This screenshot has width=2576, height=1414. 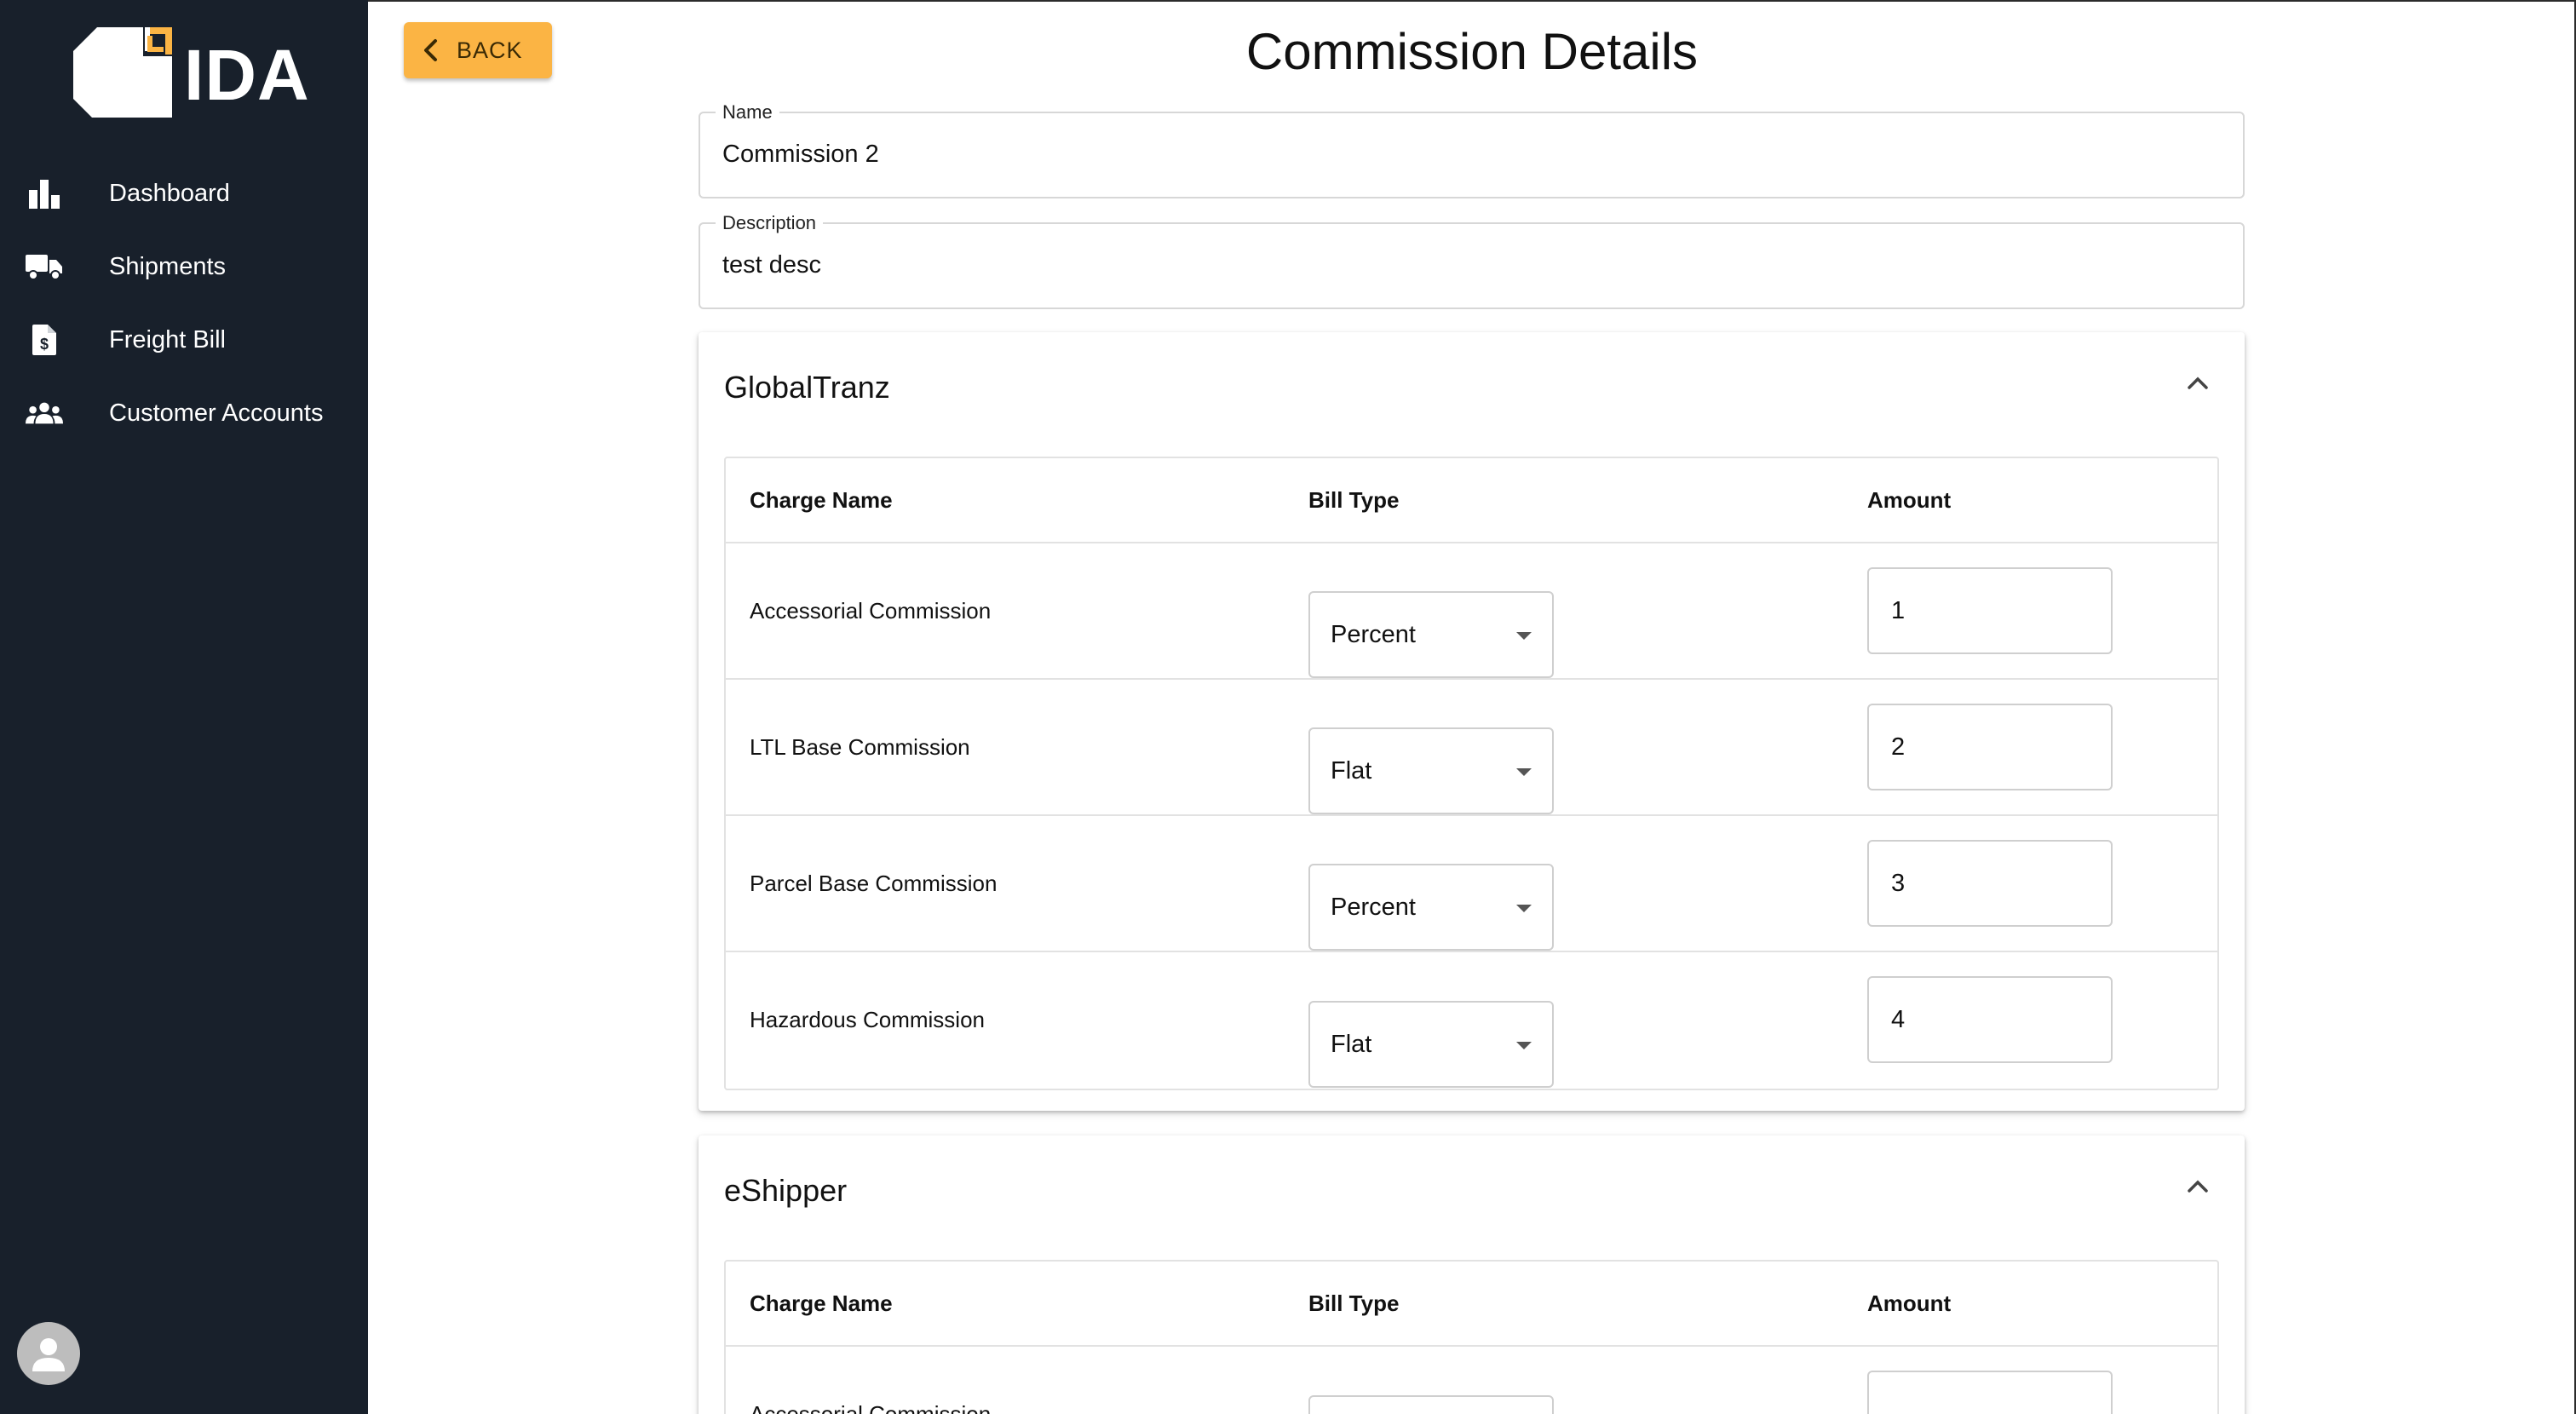 What do you see at coordinates (45, 266) in the screenshot?
I see `truck-icon` at bounding box center [45, 266].